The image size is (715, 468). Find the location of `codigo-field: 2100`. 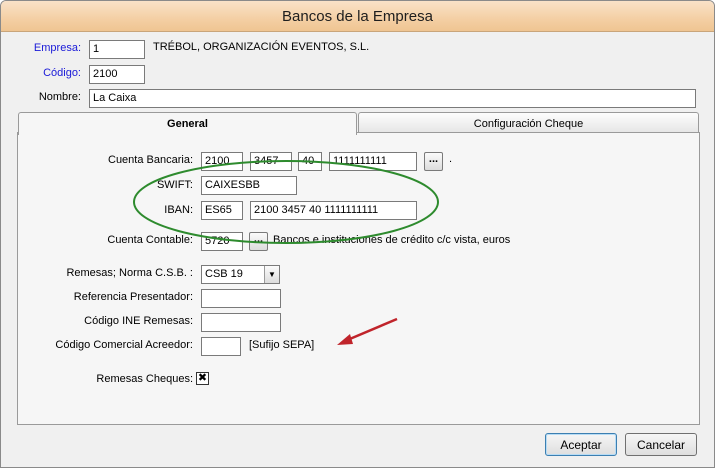

codigo-field: 2100 is located at coordinates (117, 74).